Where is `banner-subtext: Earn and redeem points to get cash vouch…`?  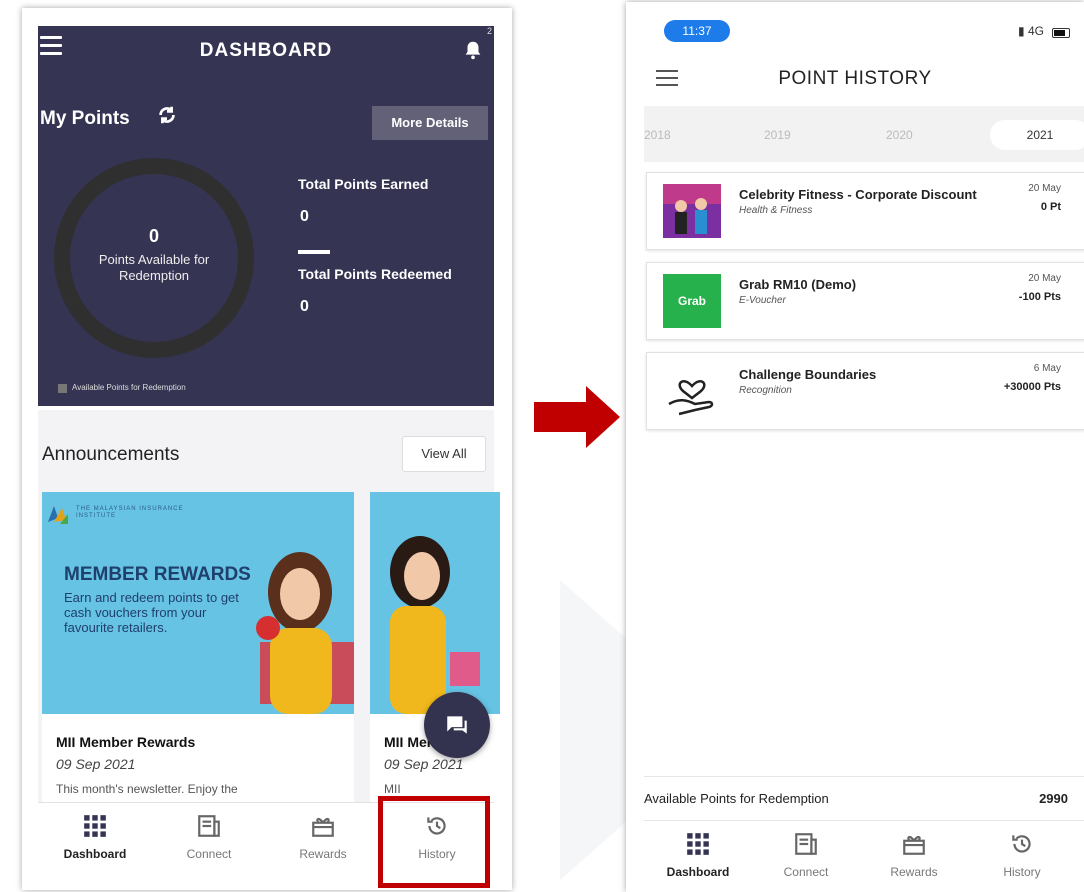 banner-subtext: Earn and redeem points to get cash vouch… is located at coordinates (151, 612).